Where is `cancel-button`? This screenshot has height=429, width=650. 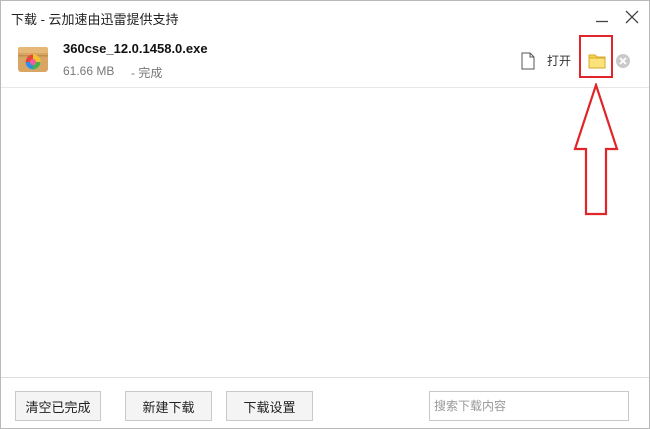
cancel-button is located at coordinates (623, 61).